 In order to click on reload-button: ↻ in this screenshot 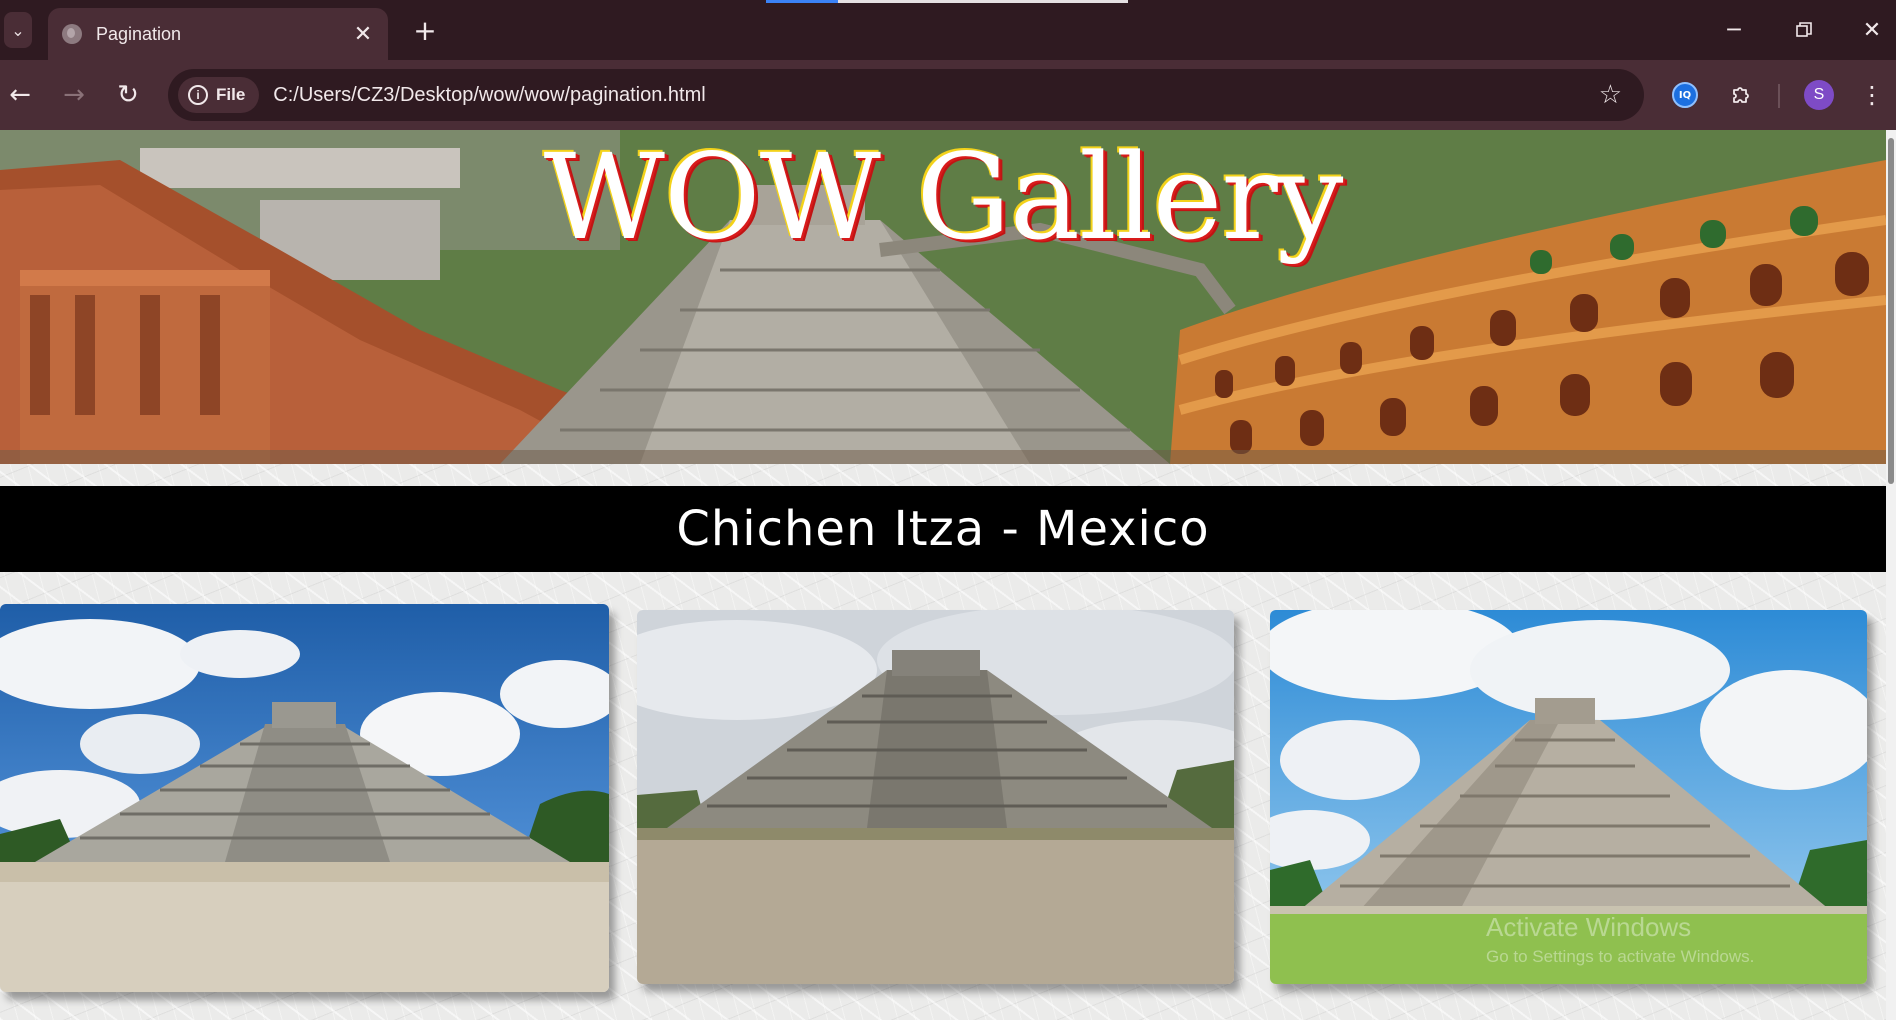, I will do `click(128, 95)`.